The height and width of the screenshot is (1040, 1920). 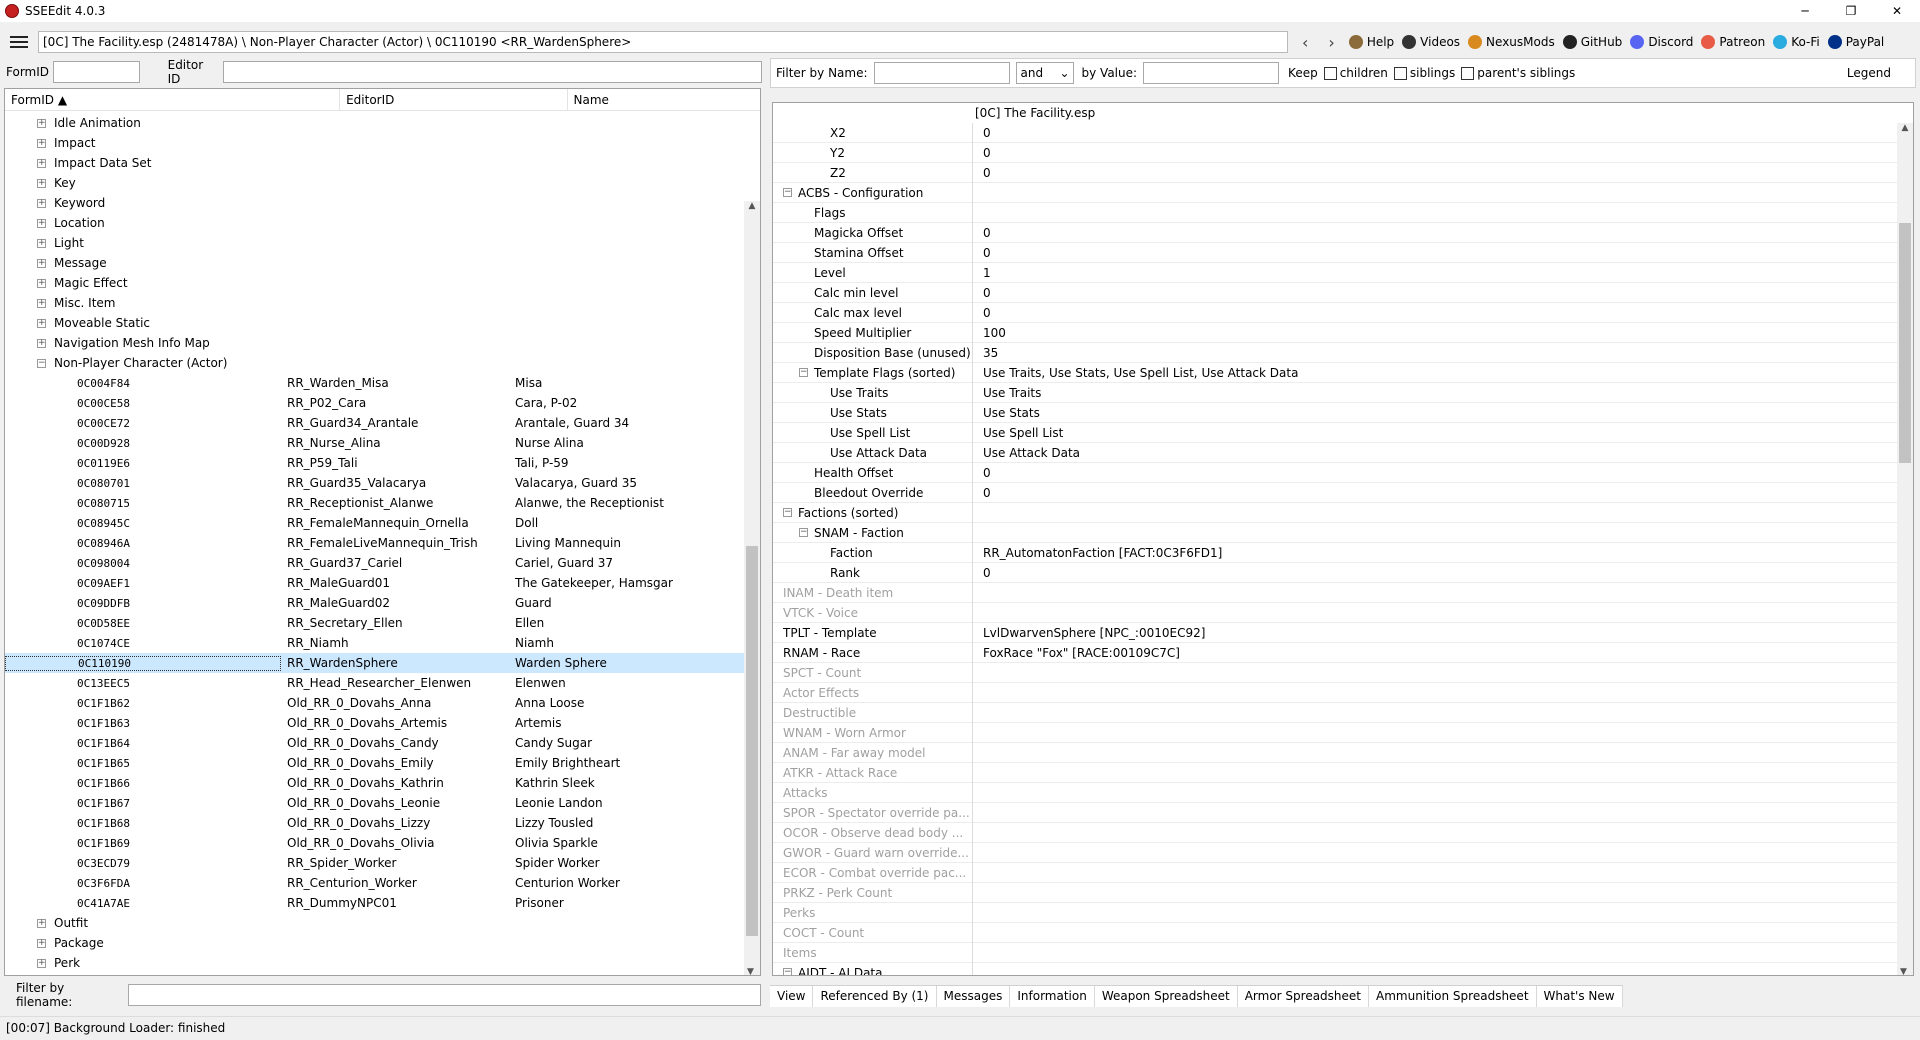 I want to click on record-row: Calc min level 0, so click(x=1335, y=292).